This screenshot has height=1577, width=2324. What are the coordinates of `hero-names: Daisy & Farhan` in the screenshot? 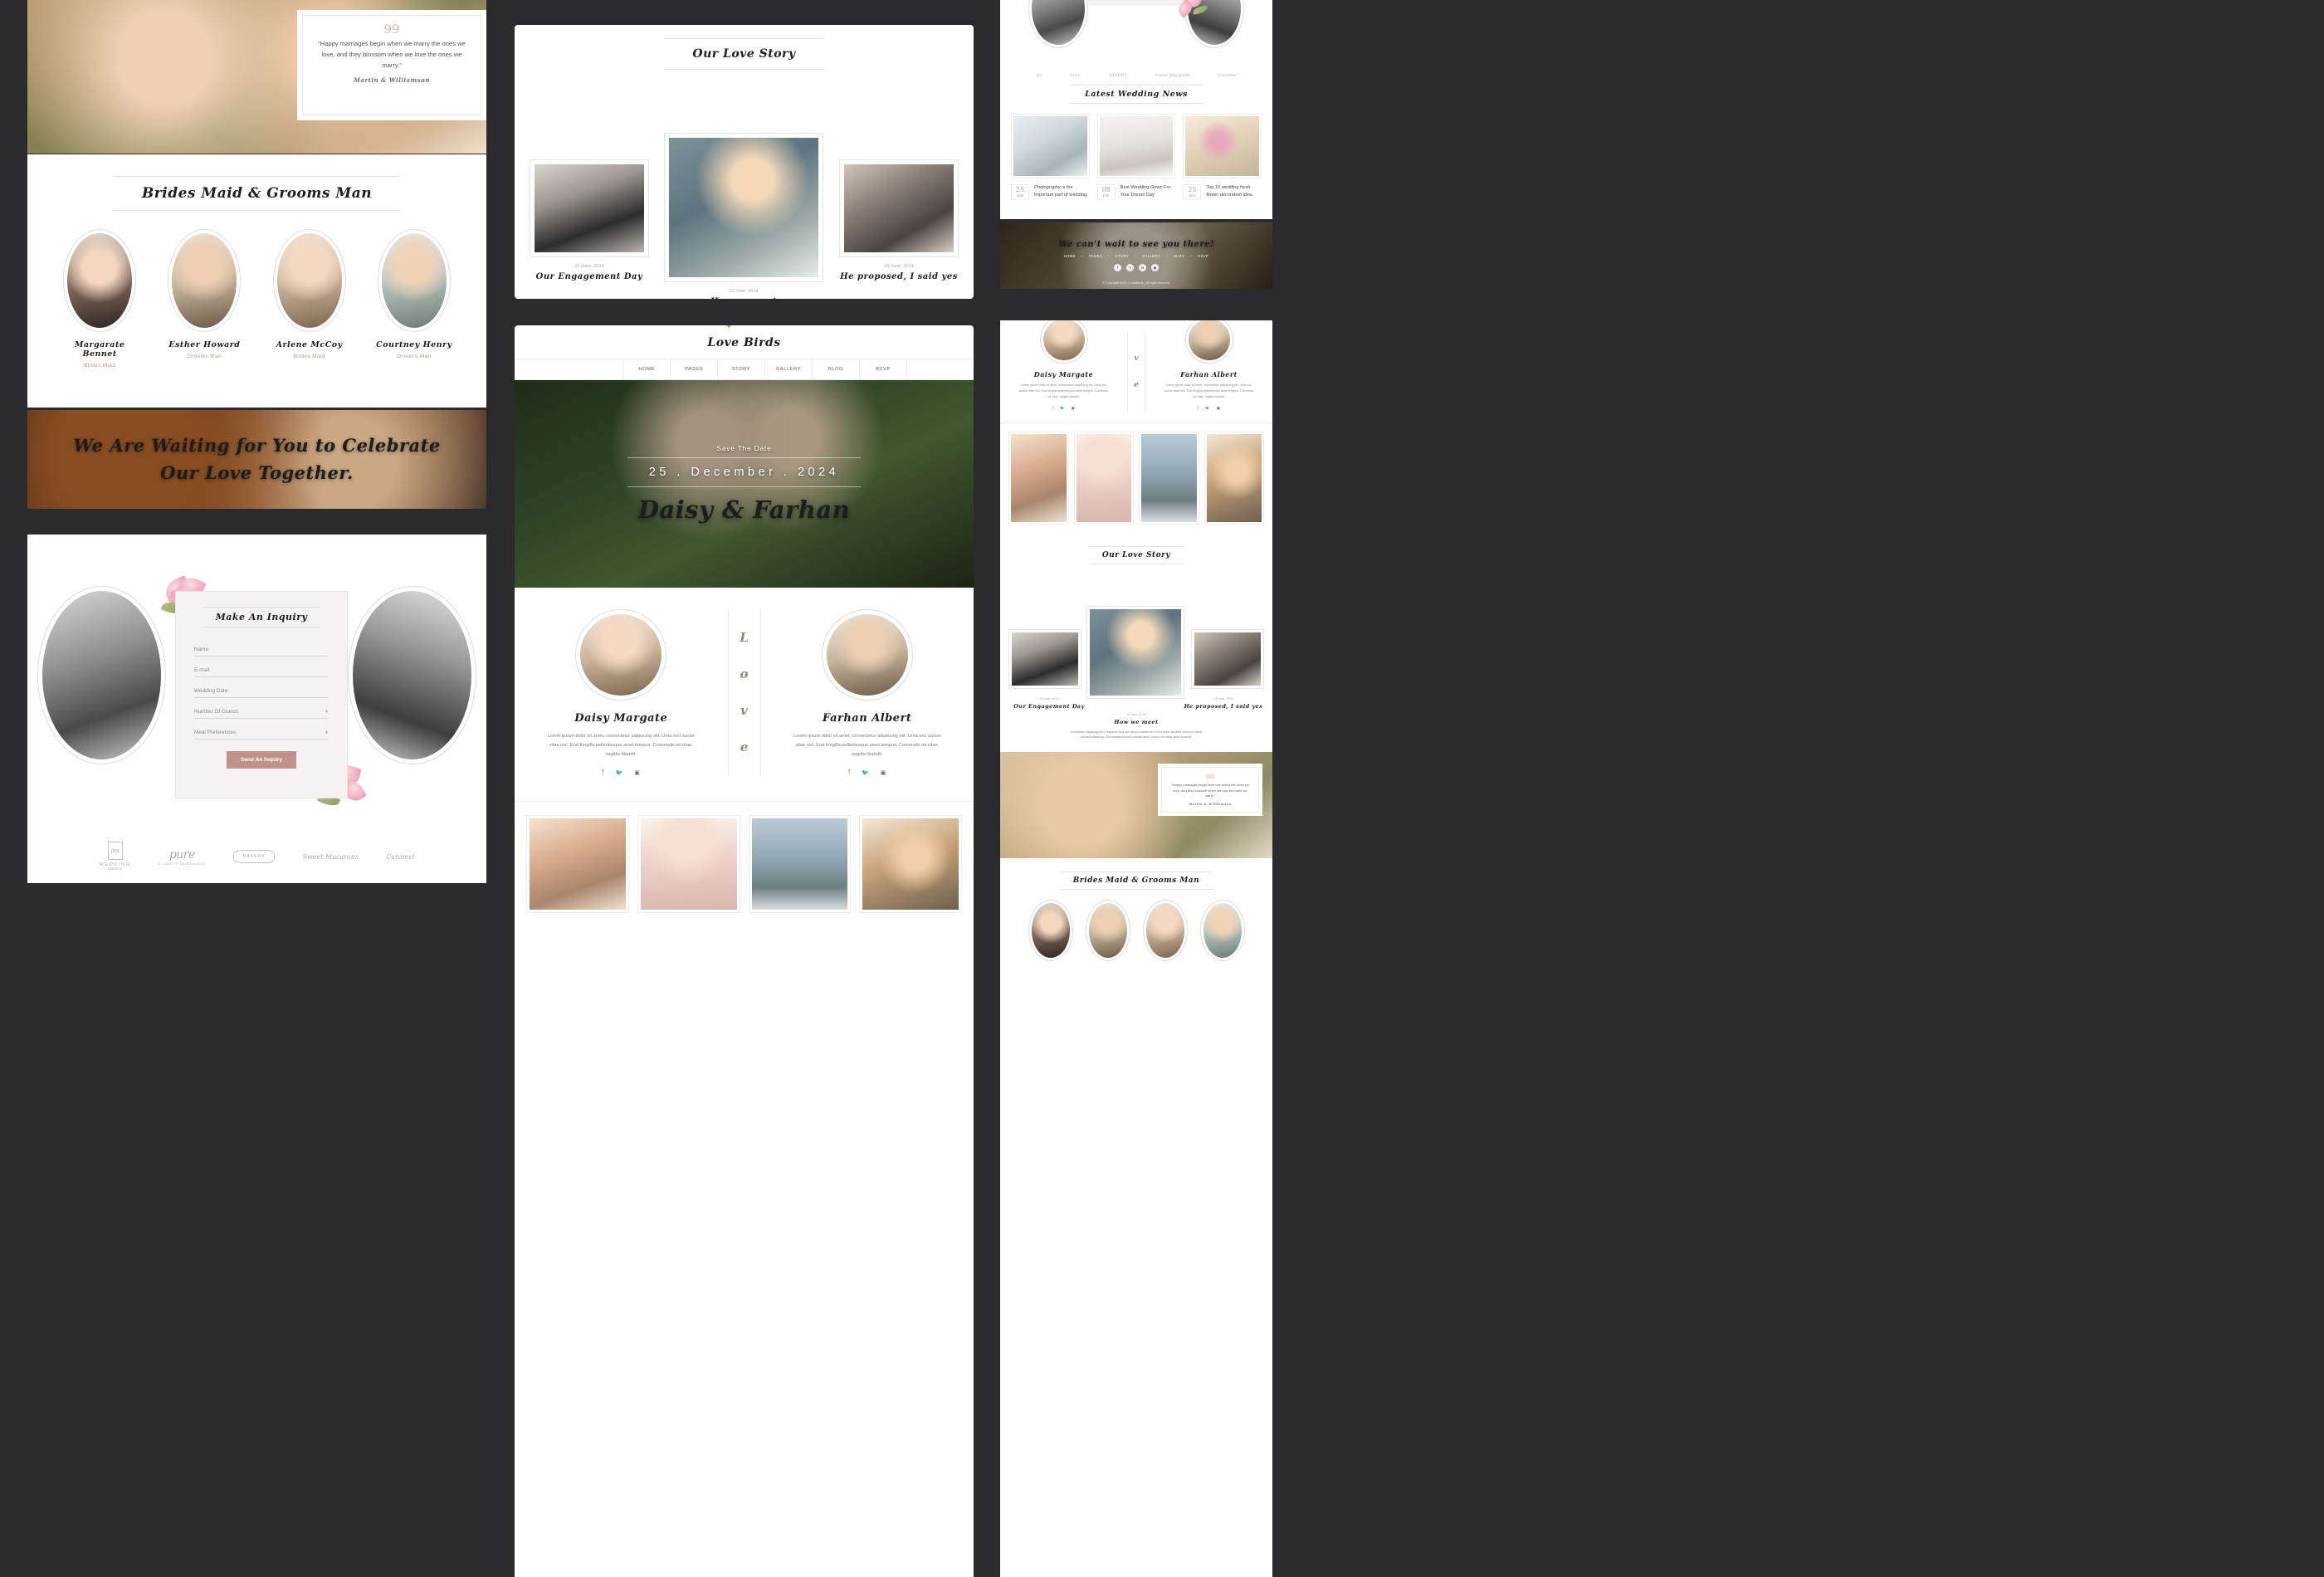 It's located at (744, 510).